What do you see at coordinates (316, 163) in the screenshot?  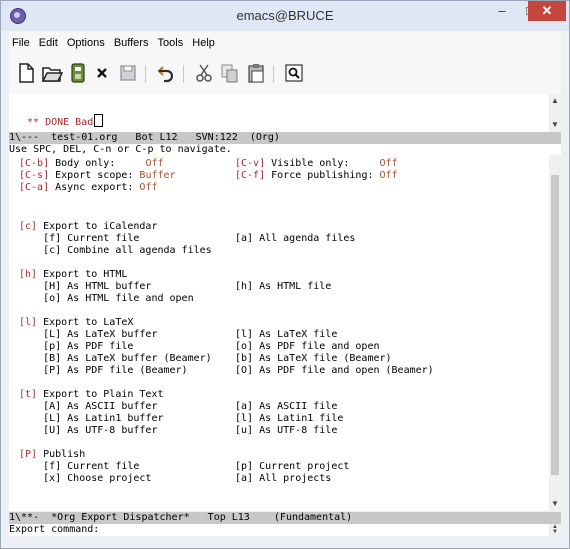 I see `option-row: [C-v] Visible only: Off` at bounding box center [316, 163].